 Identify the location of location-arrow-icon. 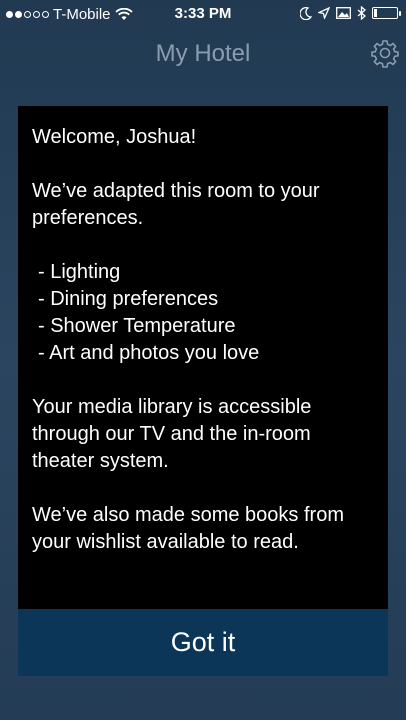
(324, 13).